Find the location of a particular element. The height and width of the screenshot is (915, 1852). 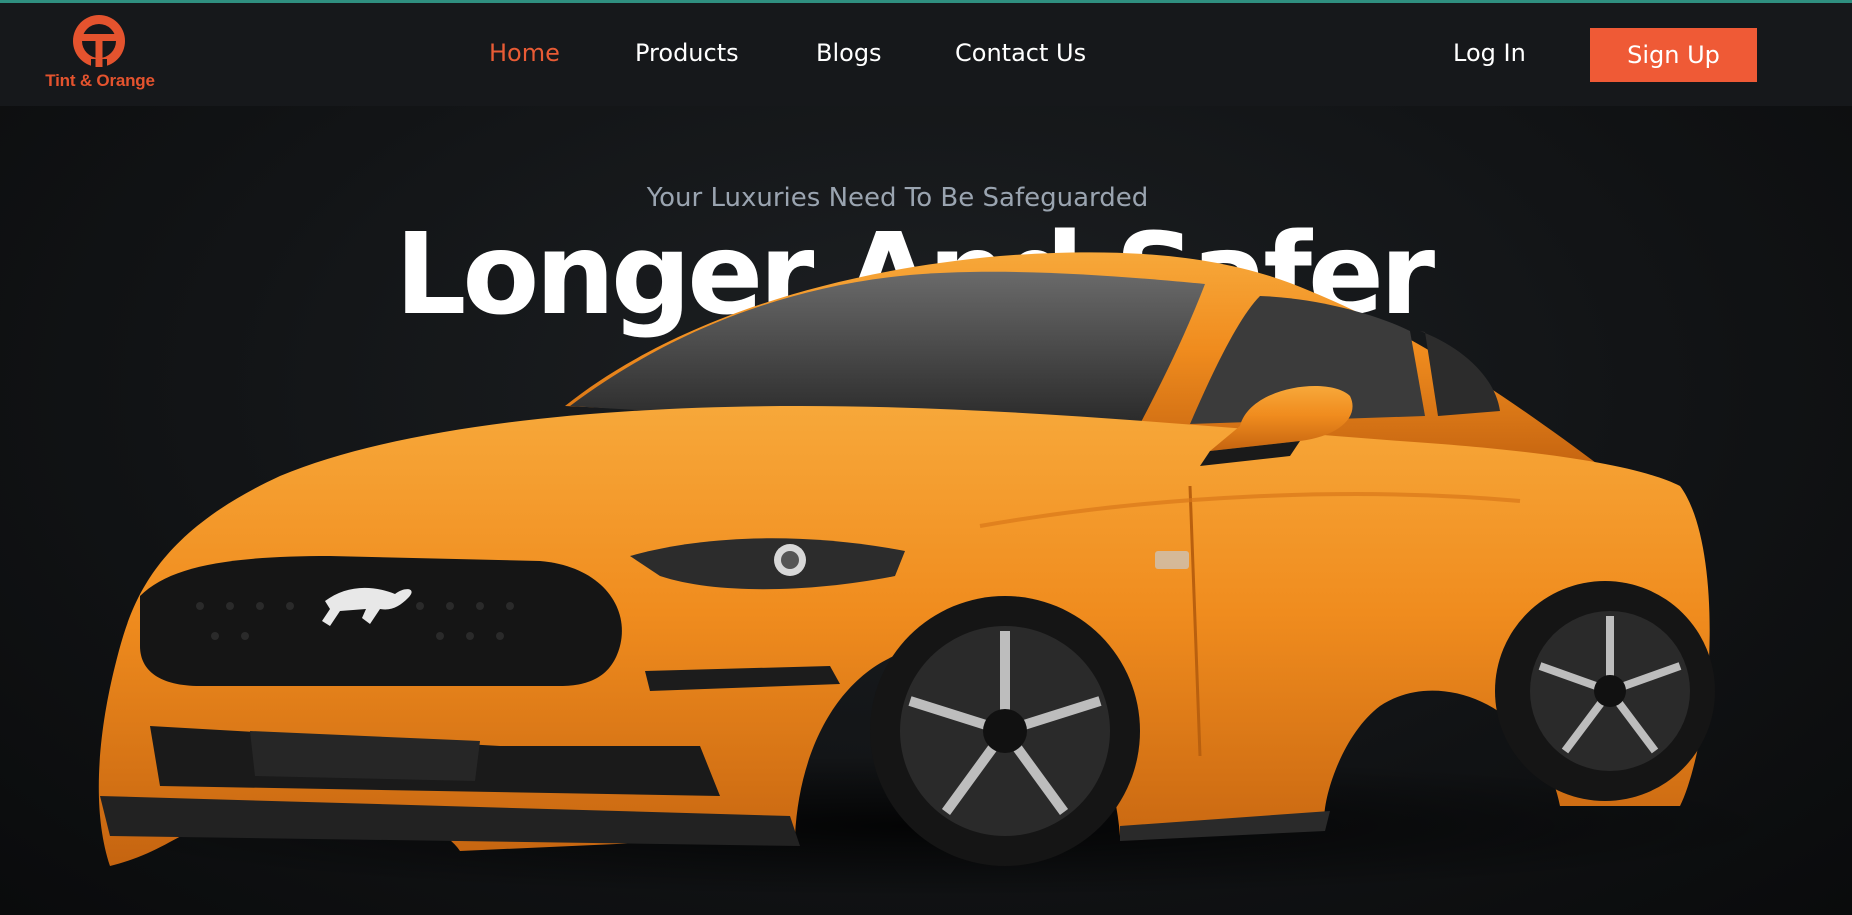

brand-logo: Tint & Orange is located at coordinates (100, 55).